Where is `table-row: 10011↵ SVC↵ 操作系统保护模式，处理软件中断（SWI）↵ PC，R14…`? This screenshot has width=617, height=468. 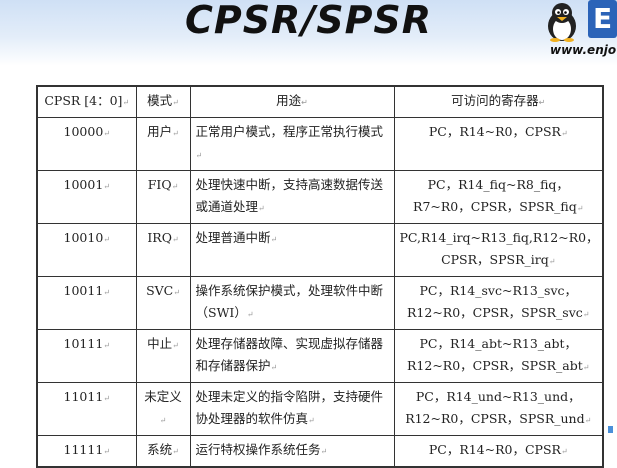
table-row: 10011↵ SVC↵ 操作系统保护模式，处理软件中断（SWI）↵ PC，R14… is located at coordinates (320, 303).